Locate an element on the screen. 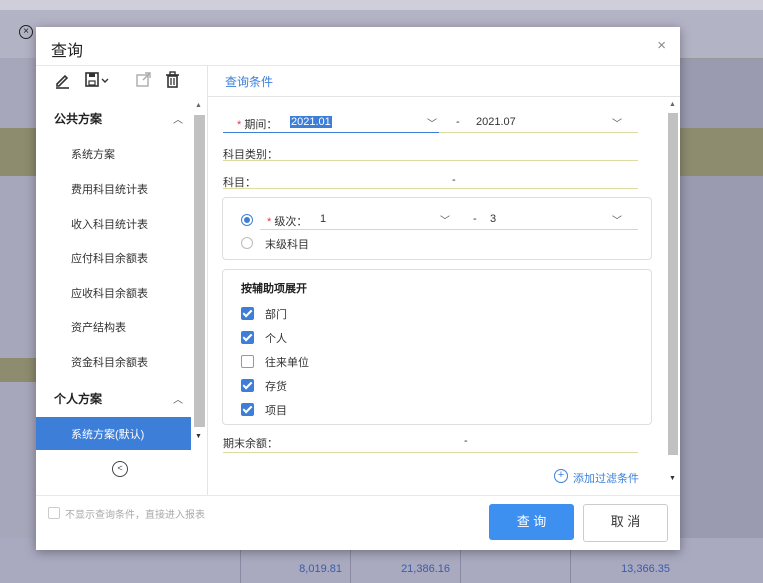 The width and height of the screenshot is (763, 583). add-circle-icon: + is located at coordinates (561, 476).